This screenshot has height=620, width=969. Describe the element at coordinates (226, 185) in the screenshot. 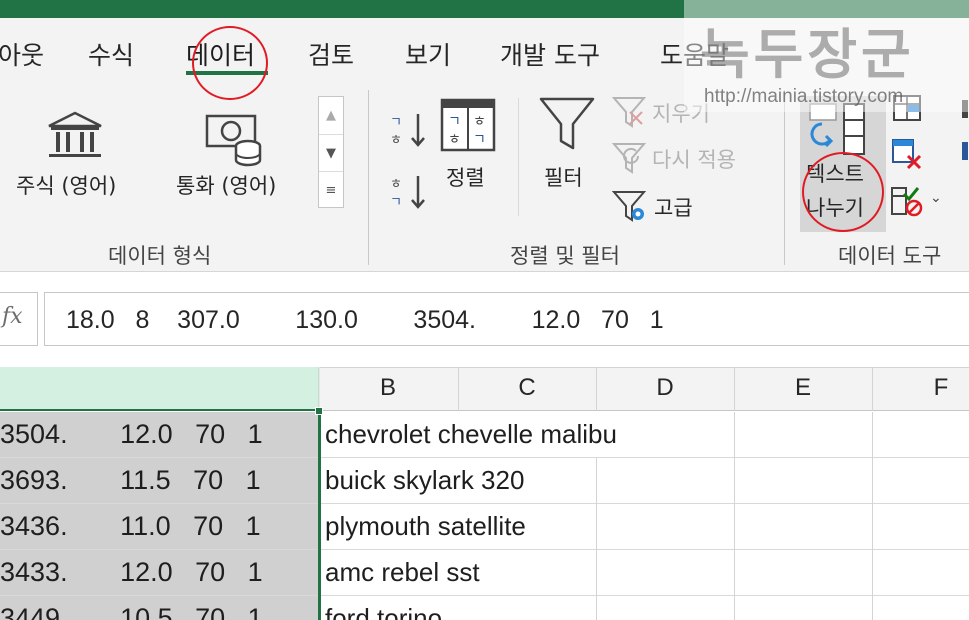

I see `currencies-button-label: 통화 (영어)` at that location.